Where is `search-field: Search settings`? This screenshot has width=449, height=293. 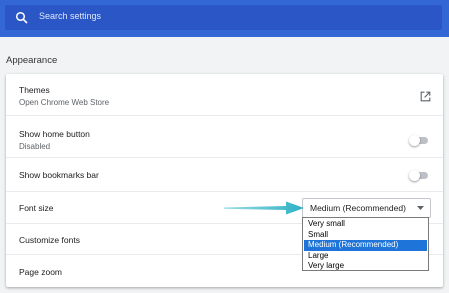
search-field: Search settings is located at coordinates (223, 17).